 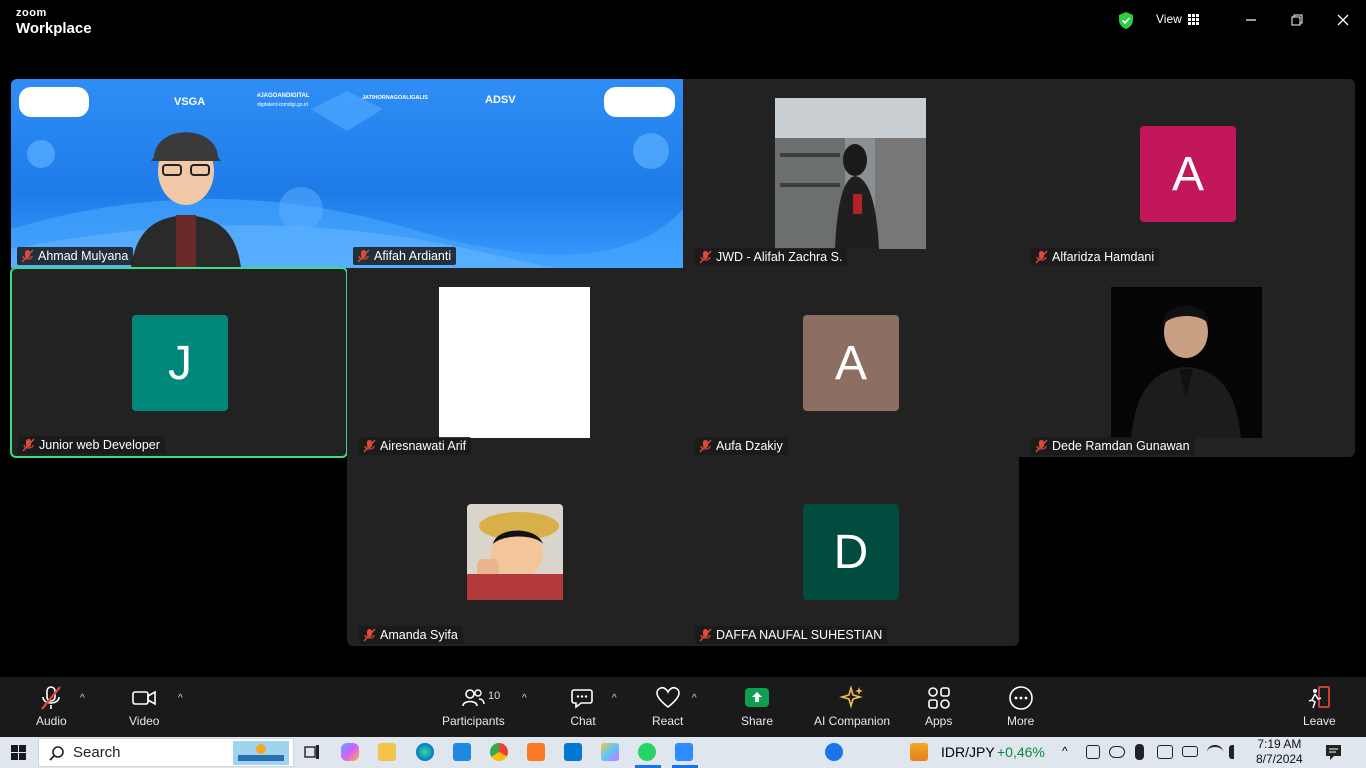 I want to click on clock-time: 7:19 AM, so click(x=1279, y=744).